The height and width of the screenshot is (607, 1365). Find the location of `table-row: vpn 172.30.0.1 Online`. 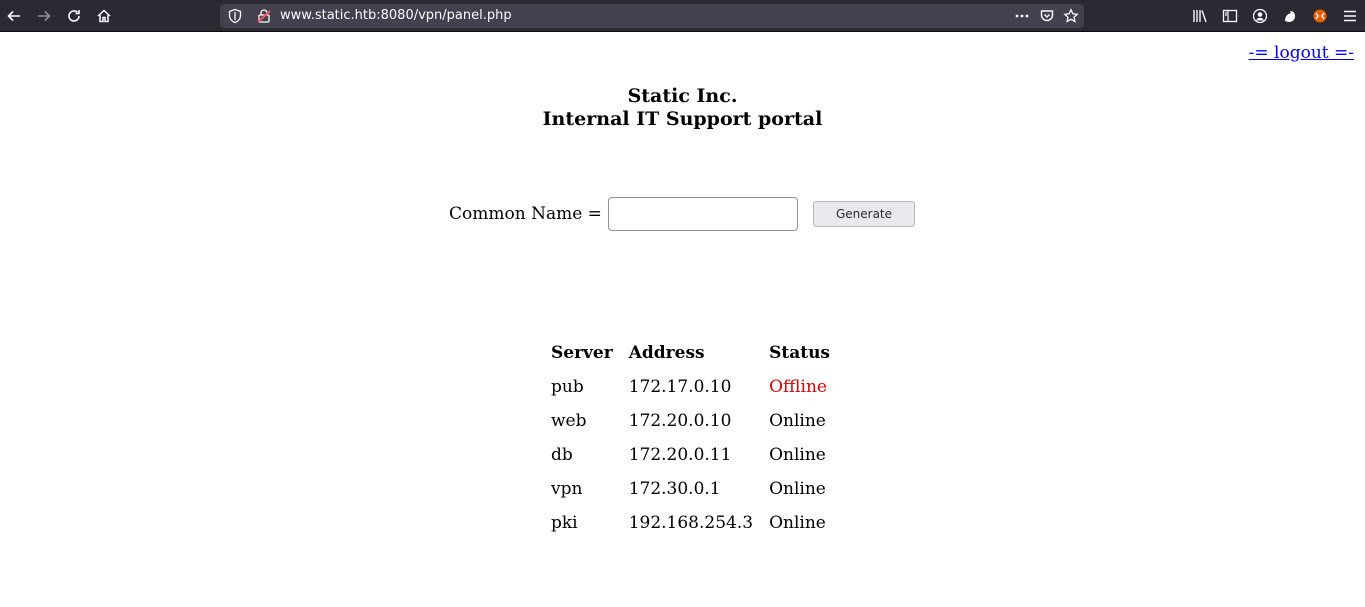

table-row: vpn 172.30.0.1 Online is located at coordinates (697, 489).